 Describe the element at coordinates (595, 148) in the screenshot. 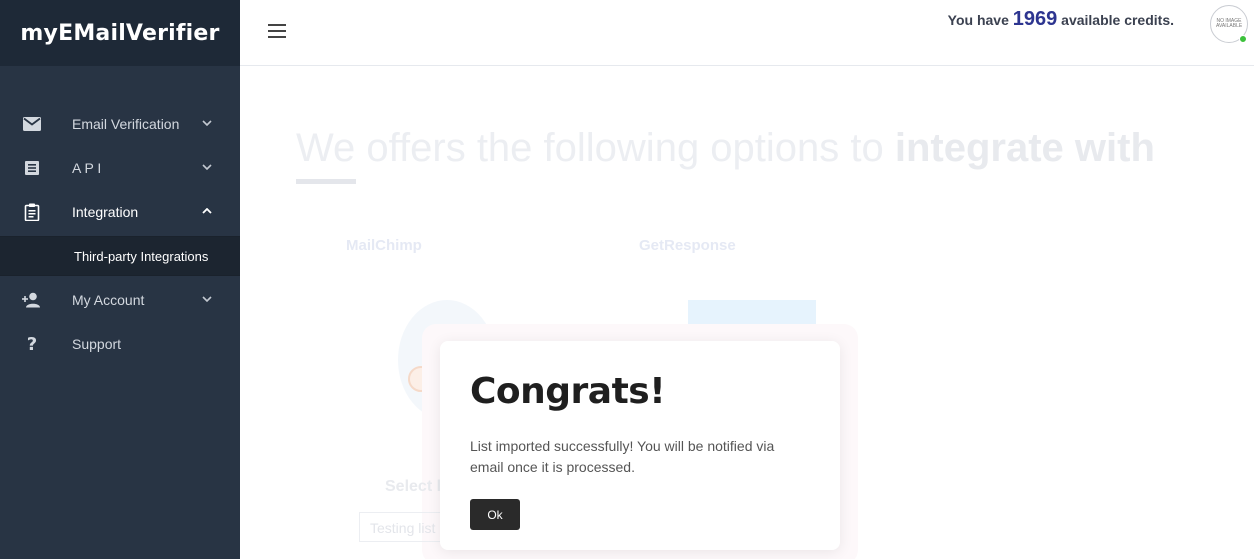

I see `headline-regular: We offers the following options to` at that location.